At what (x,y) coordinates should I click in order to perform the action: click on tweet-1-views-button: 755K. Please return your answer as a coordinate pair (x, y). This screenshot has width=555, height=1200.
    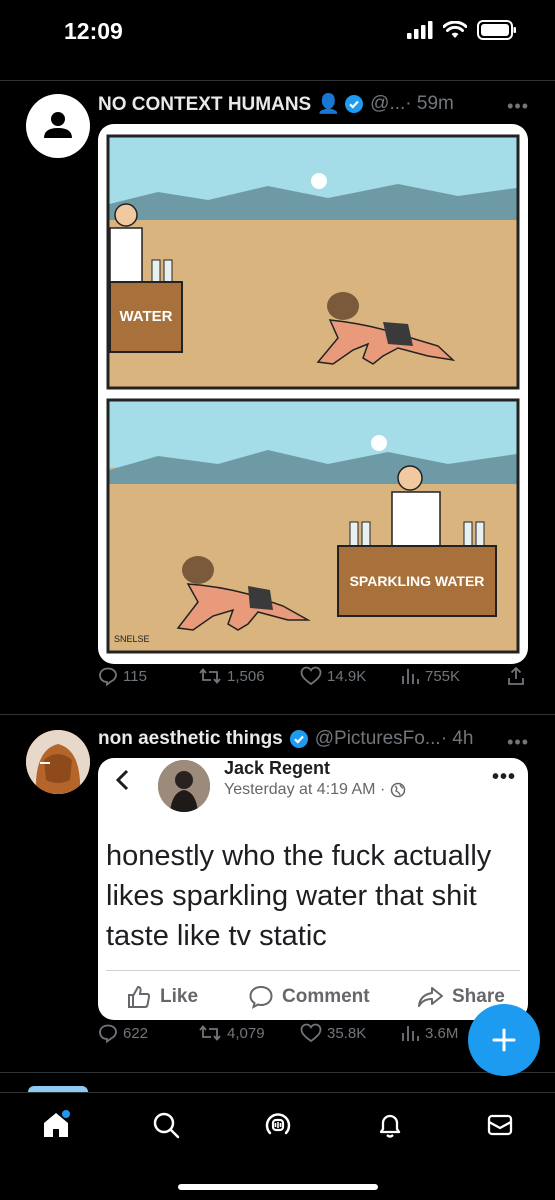
    Looking at the image, I should click on (430, 676).